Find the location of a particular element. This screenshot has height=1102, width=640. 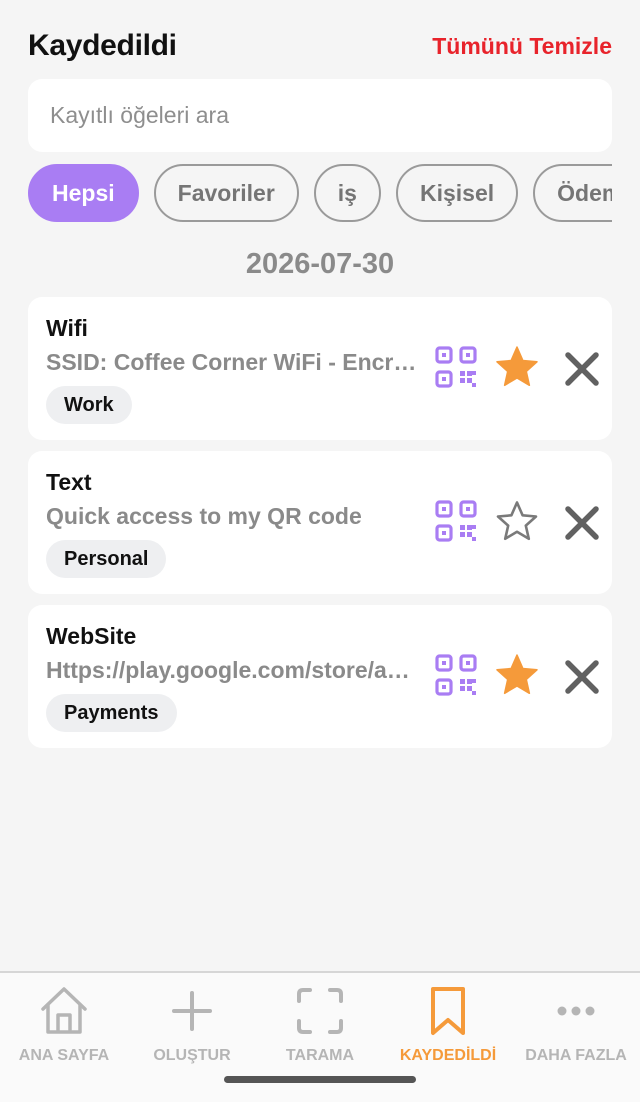

star-outline-icon is located at coordinates (517, 521).